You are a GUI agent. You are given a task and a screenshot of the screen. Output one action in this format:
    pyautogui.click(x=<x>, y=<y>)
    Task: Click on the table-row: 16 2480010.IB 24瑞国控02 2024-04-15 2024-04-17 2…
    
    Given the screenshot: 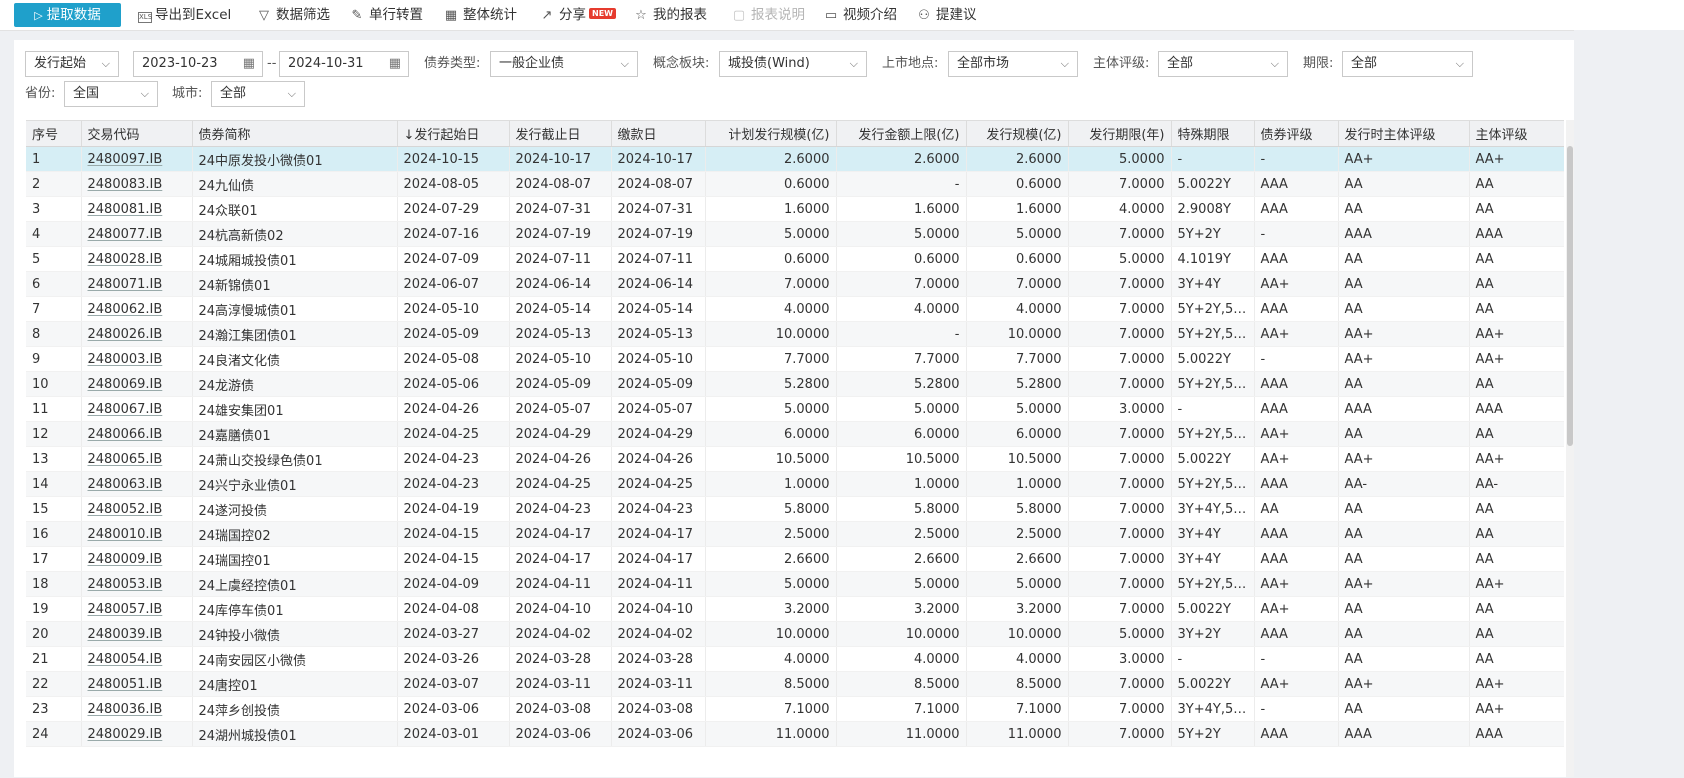 What is the action you would take?
    pyautogui.click(x=795, y=534)
    